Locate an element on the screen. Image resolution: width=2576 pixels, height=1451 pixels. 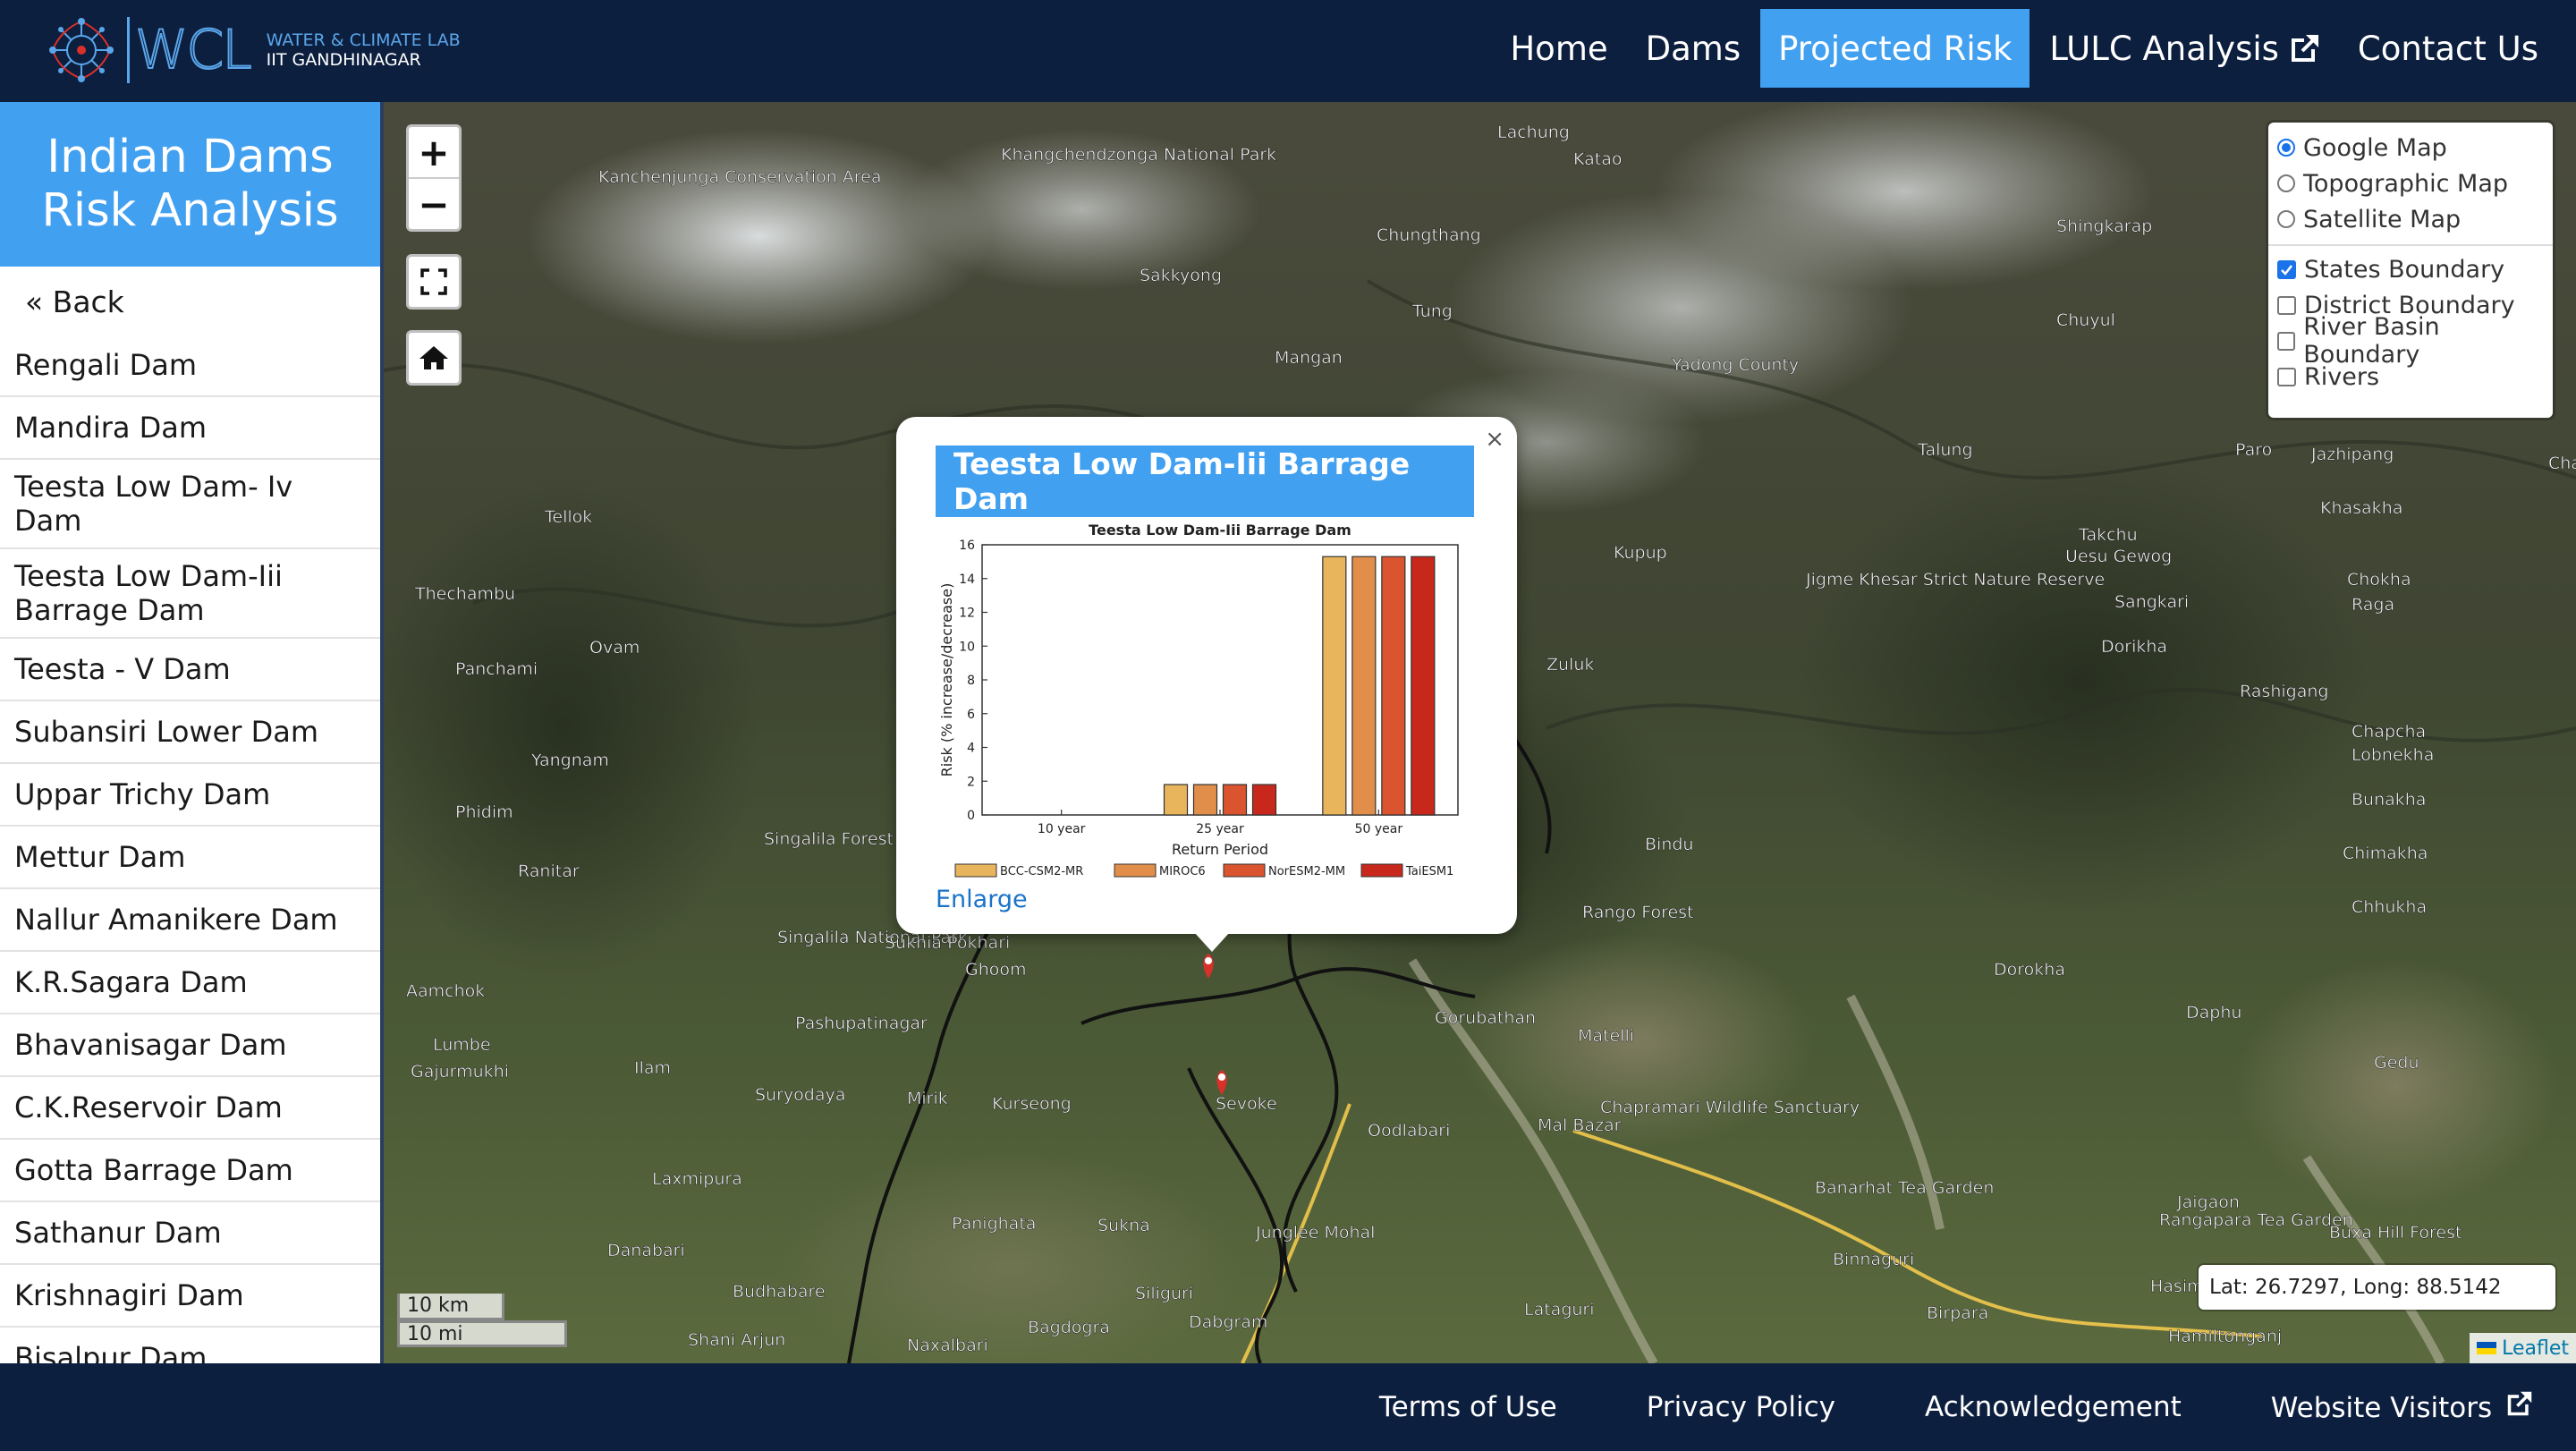
place-label: Lobnekha is located at coordinates (2392, 755).